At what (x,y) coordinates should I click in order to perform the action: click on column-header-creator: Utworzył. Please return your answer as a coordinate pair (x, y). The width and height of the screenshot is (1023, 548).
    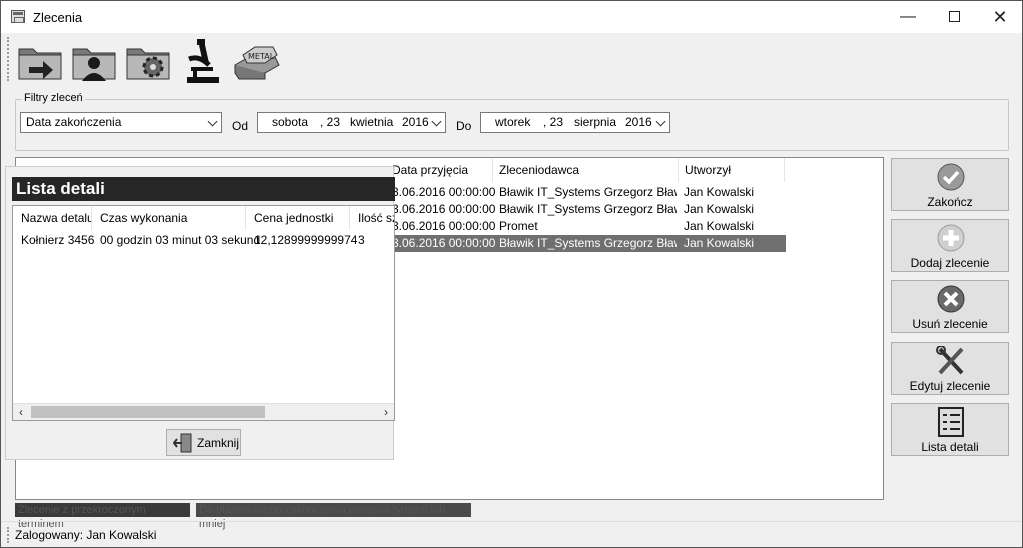
    Looking at the image, I should click on (732, 170).